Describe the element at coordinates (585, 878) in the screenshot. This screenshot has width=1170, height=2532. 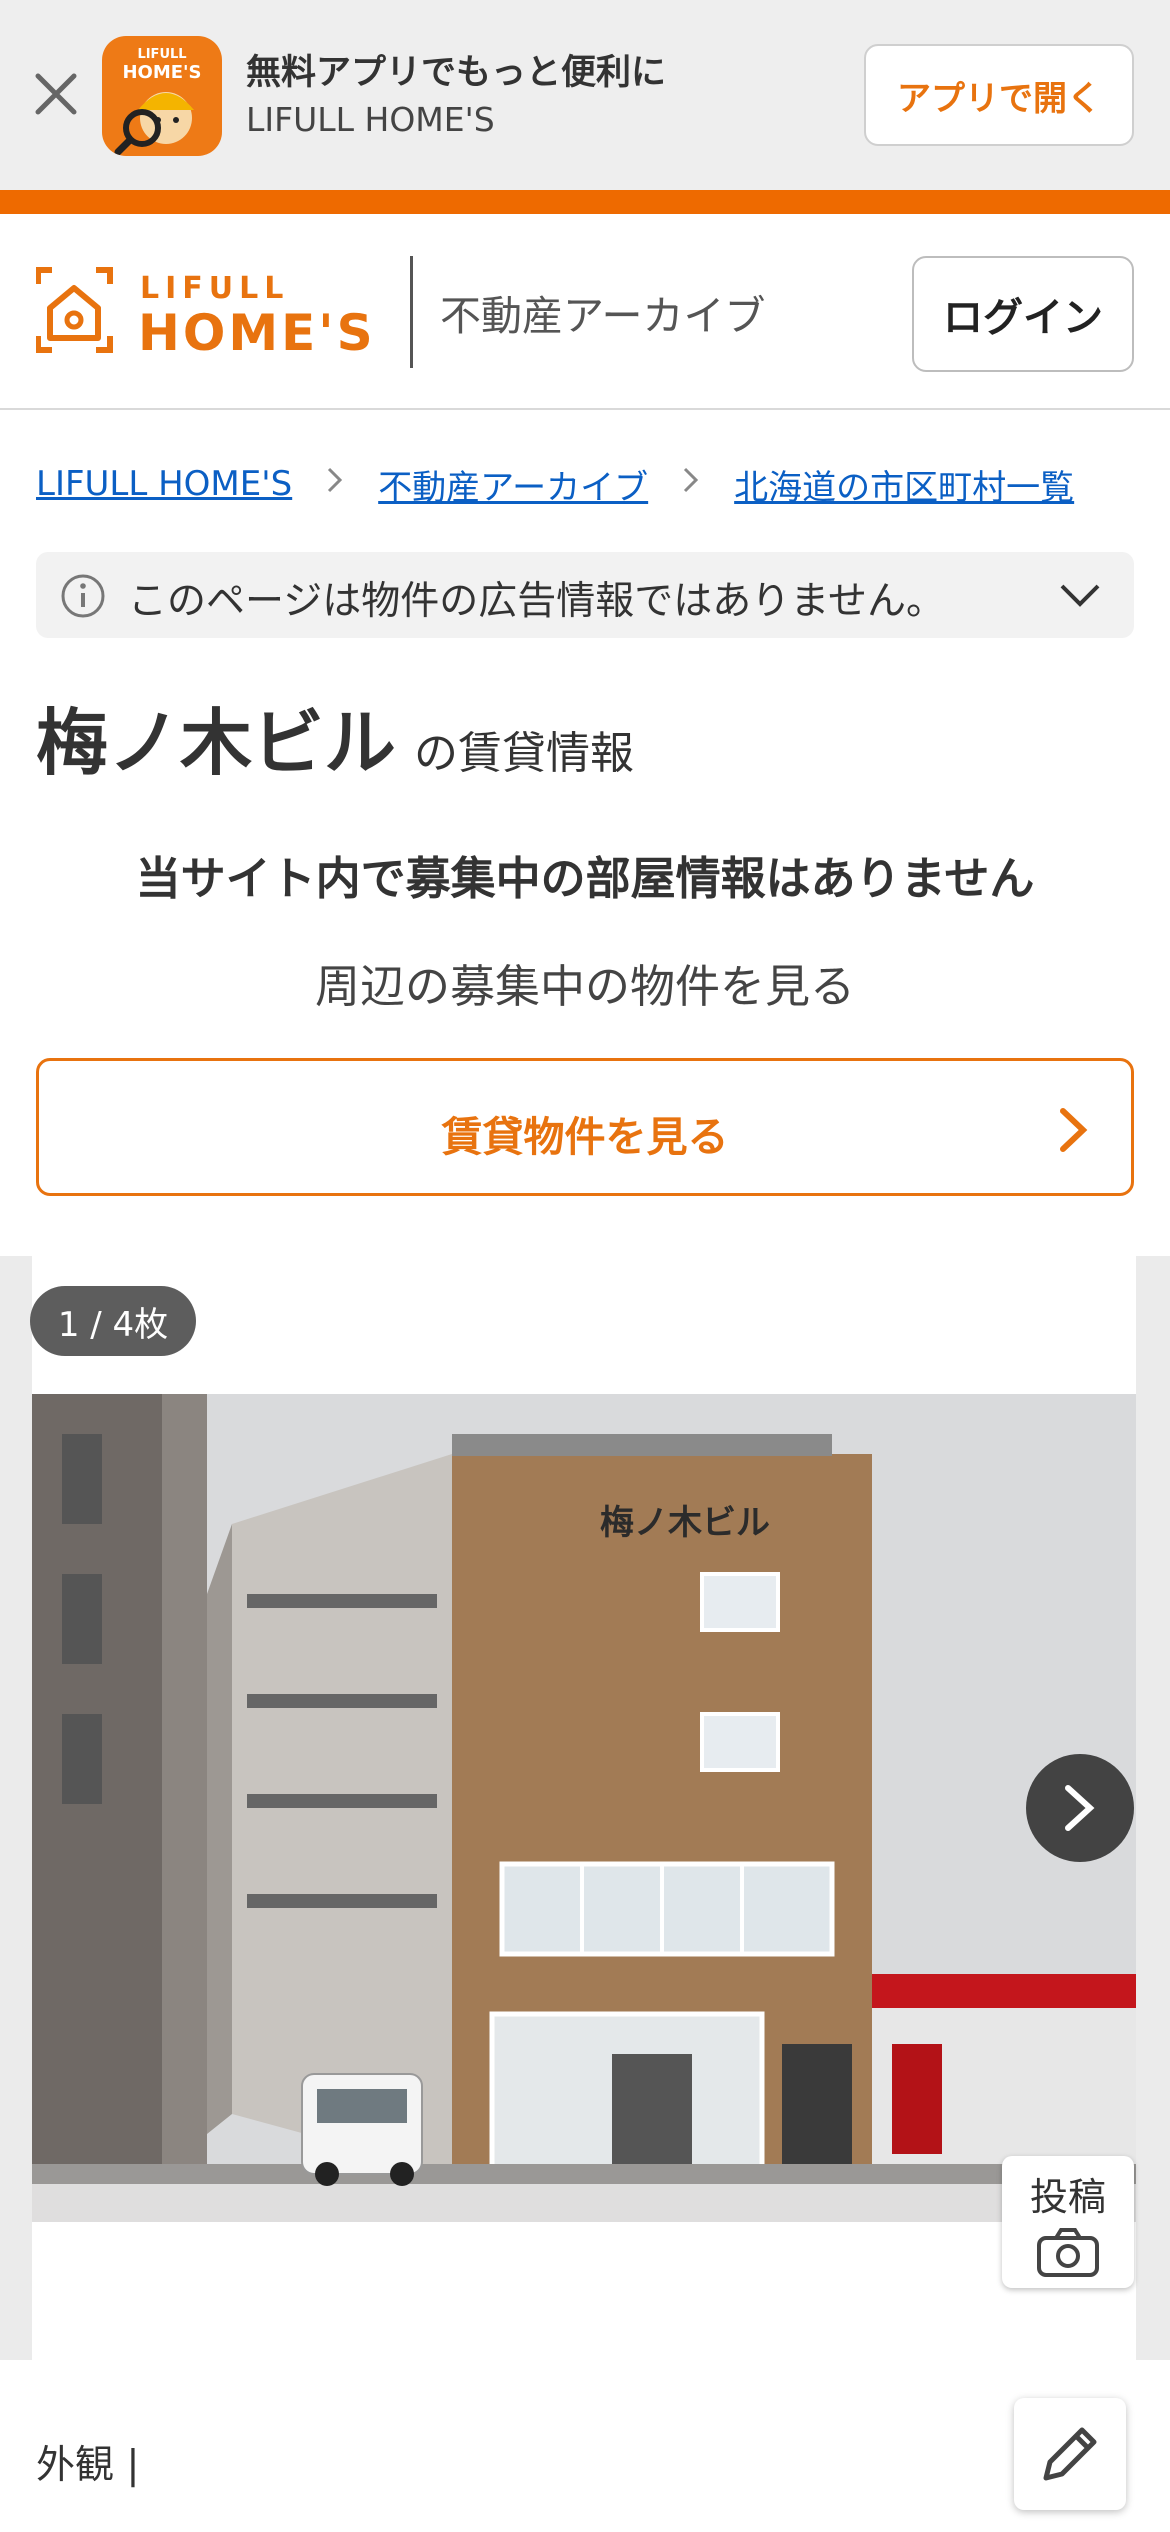
I see `no-rooms-message: 当サイト内で募集中の部屋情報はありません` at that location.